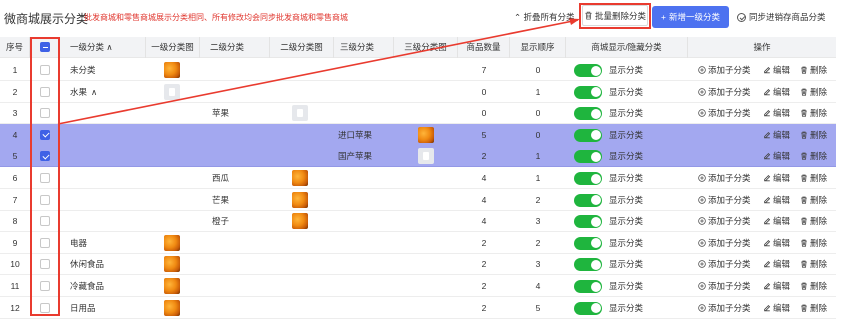  What do you see at coordinates (15, 134) in the screenshot?
I see `row-index: 4` at bounding box center [15, 134].